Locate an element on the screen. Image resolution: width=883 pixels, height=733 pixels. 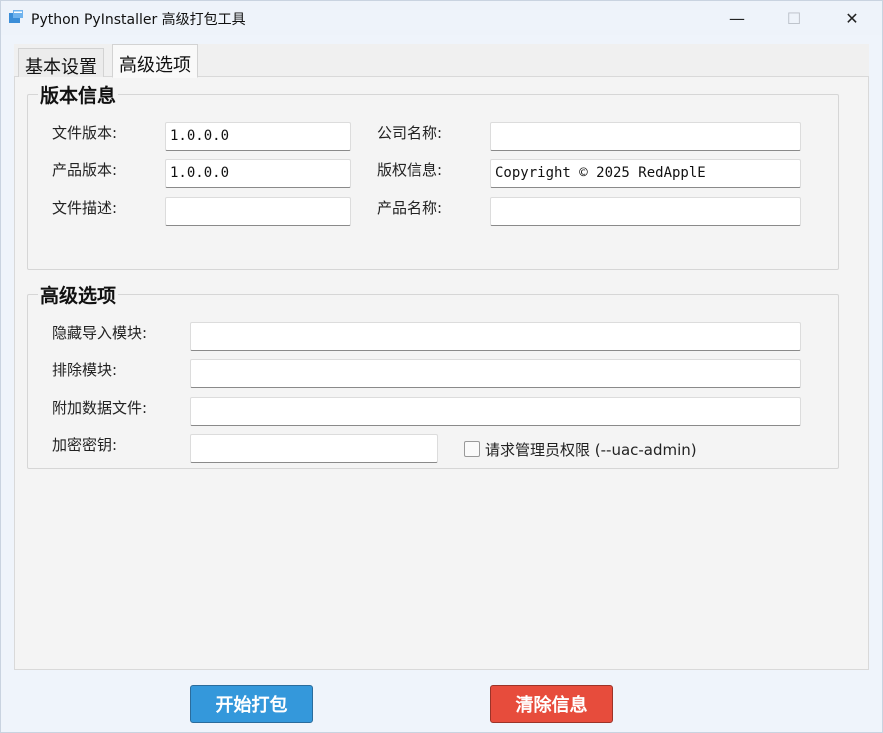
add-data-field is located at coordinates (495, 411).